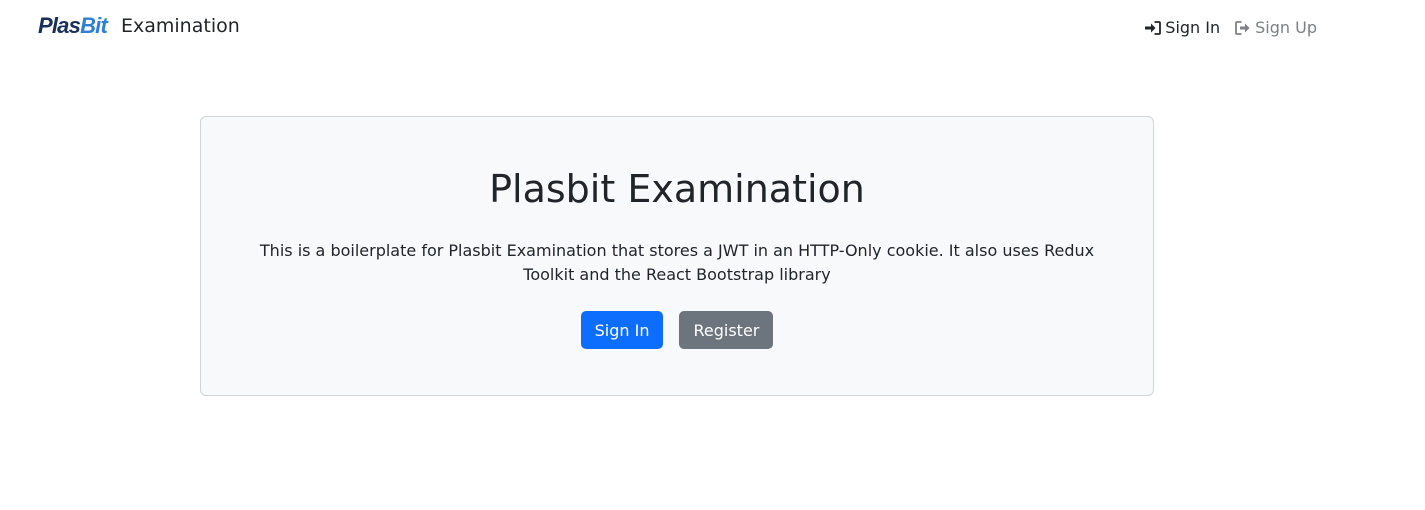 The height and width of the screenshot is (510, 1425). Describe the element at coordinates (180, 26) in the screenshot. I see `brand-text: Examination` at that location.